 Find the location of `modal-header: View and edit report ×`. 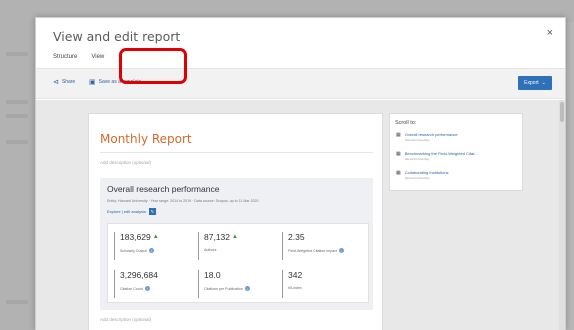

modal-header: View and edit report × is located at coordinates (300, 33).